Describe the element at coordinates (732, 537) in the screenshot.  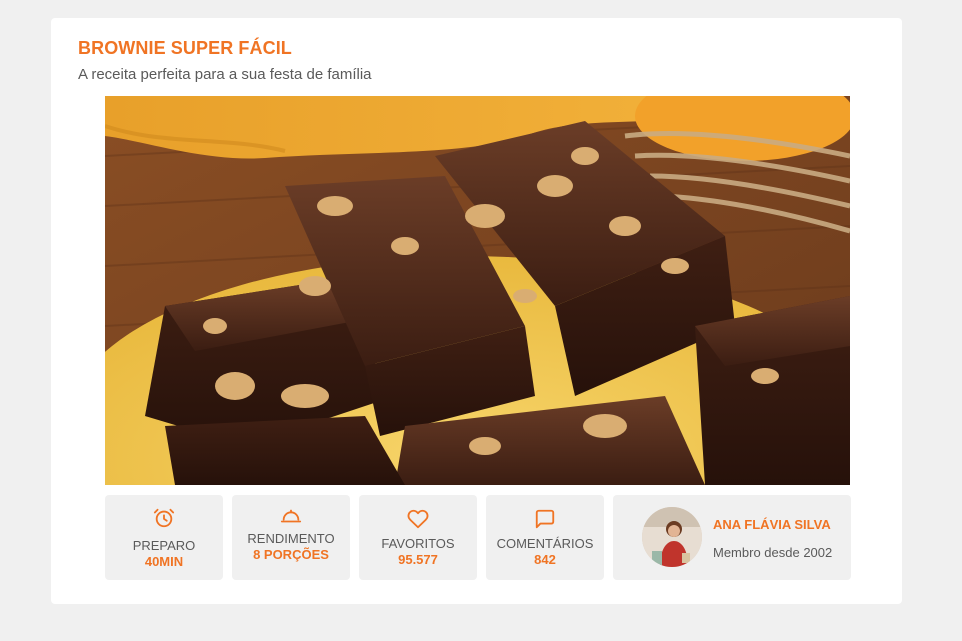
I see `author-card: ANA FLÁVIA SILVA Membro desde 2002` at that location.